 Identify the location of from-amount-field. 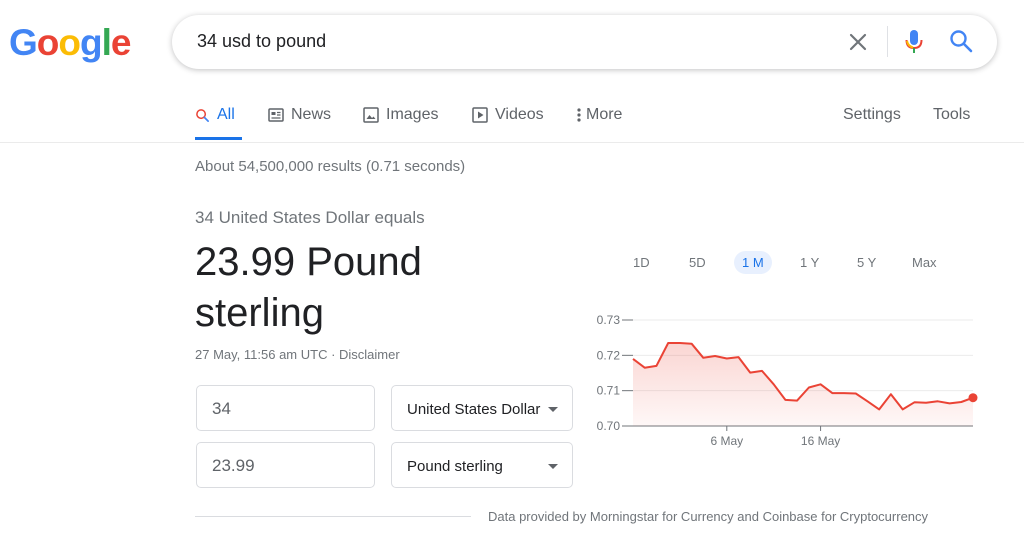
(285, 408).